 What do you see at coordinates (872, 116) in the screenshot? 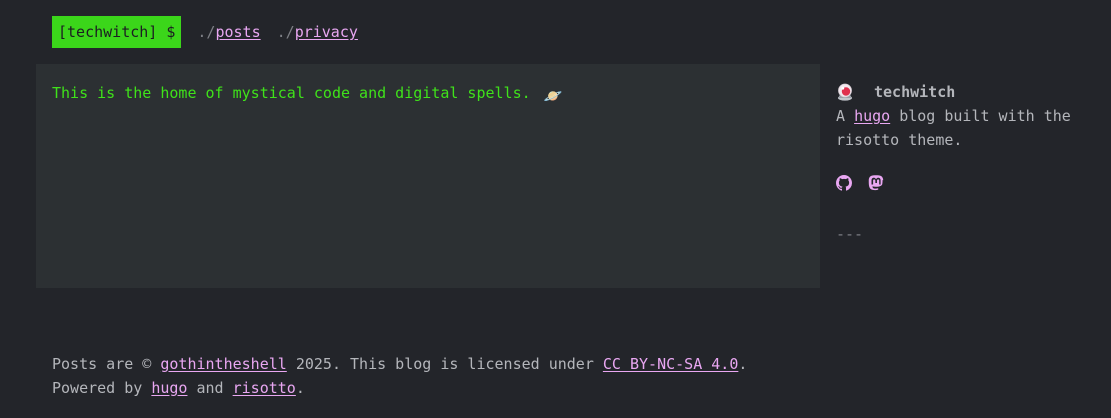
I see `hugo-link: hugo` at bounding box center [872, 116].